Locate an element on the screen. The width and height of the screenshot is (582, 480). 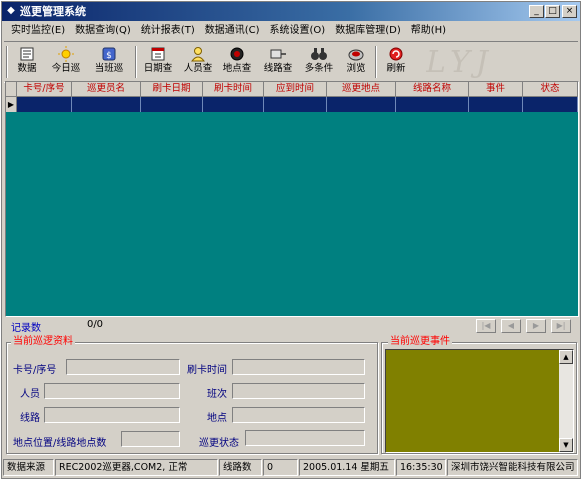
location-query-label: 地点查 is located at coordinates (237, 68).